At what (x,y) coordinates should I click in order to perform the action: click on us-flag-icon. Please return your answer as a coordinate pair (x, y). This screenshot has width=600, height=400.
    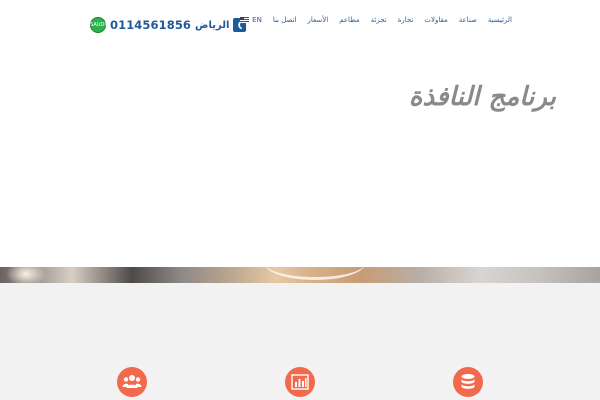
    Looking at the image, I should click on (245, 20).